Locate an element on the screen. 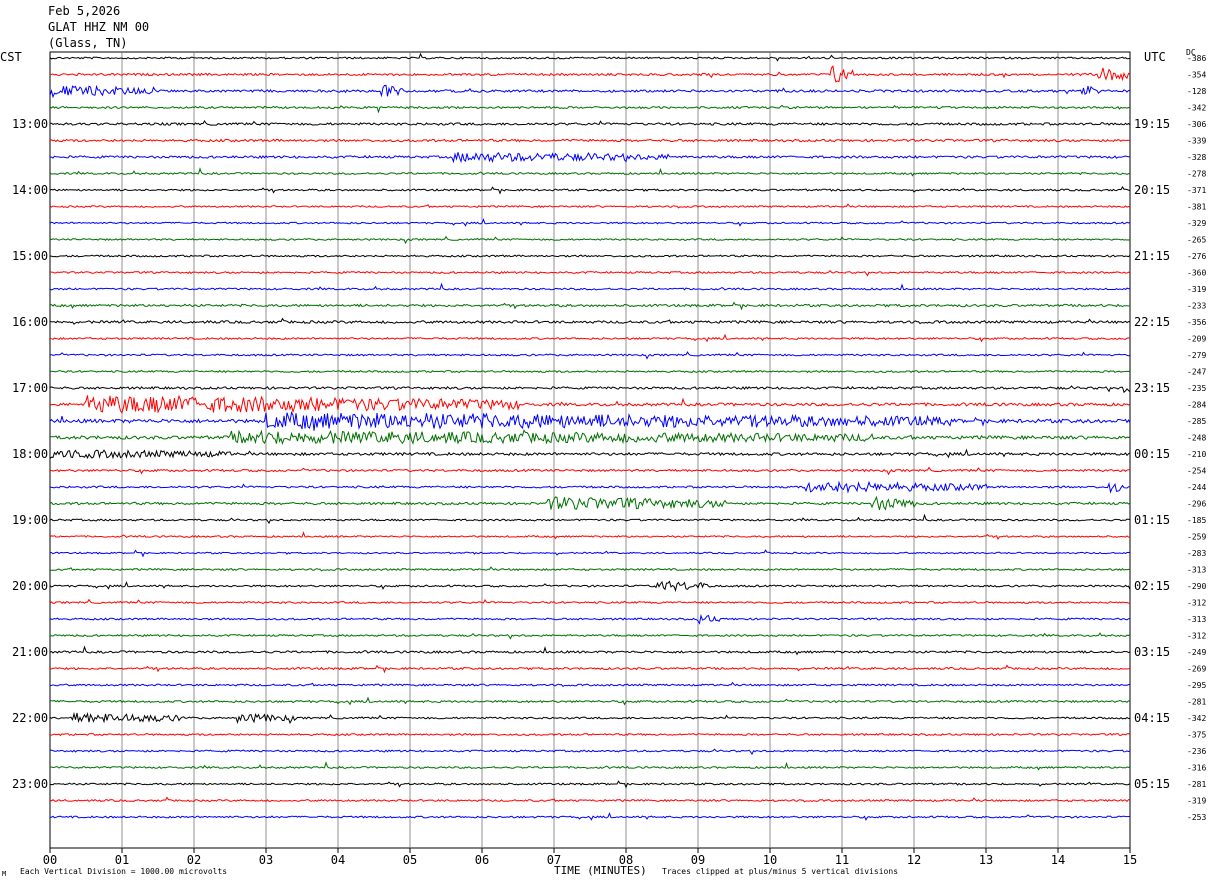 The image size is (1210, 886). dc-offset-label: -281 is located at coordinates (1196, 702).